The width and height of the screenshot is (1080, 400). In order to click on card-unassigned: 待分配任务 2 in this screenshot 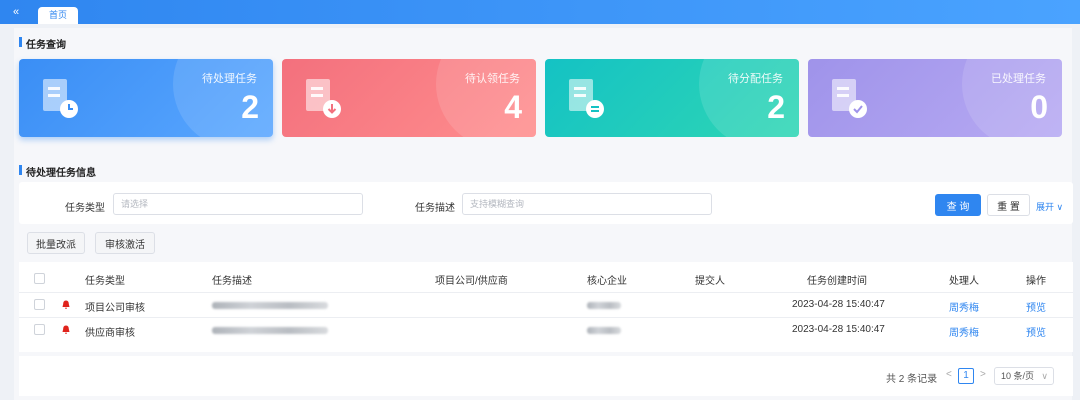, I will do `click(672, 98)`.